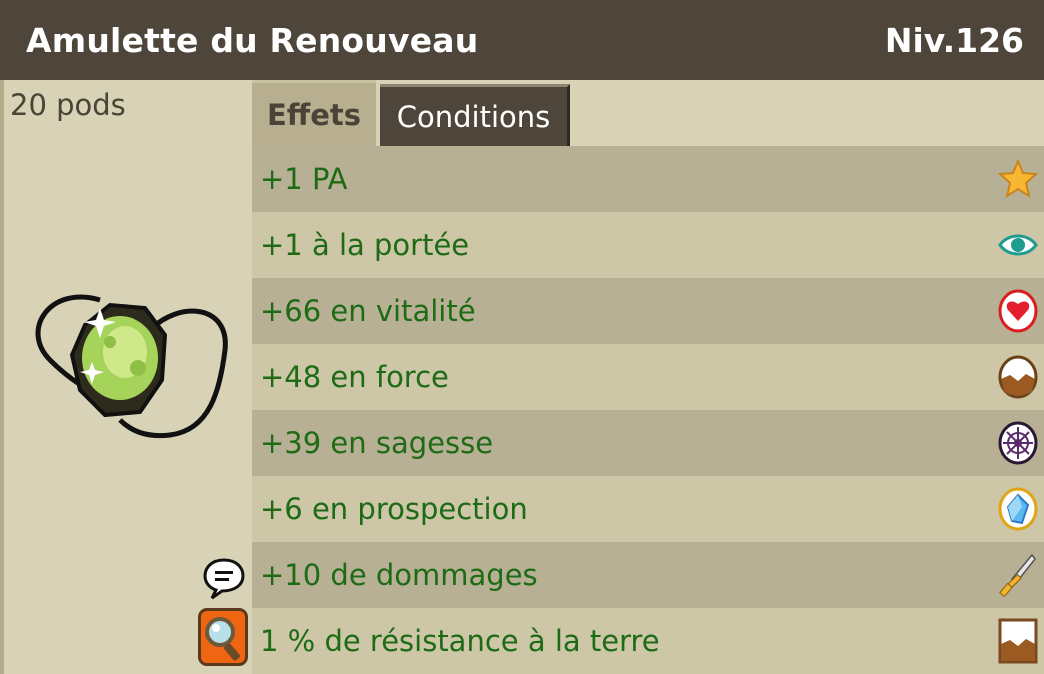 Image resolution: width=1044 pixels, height=674 pixels. Describe the element at coordinates (252, 40) in the screenshot. I see `item-name: Amulette du Renouveau` at that location.